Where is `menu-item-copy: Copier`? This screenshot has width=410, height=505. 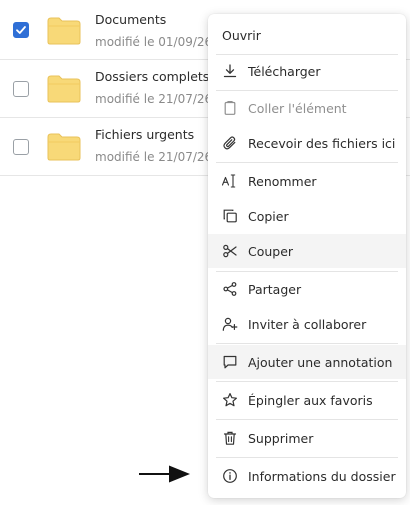 menu-item-copy: Copier is located at coordinates (307, 216).